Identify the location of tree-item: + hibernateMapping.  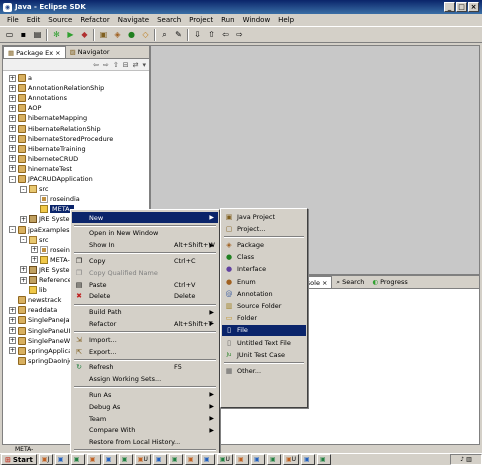
(48, 118).